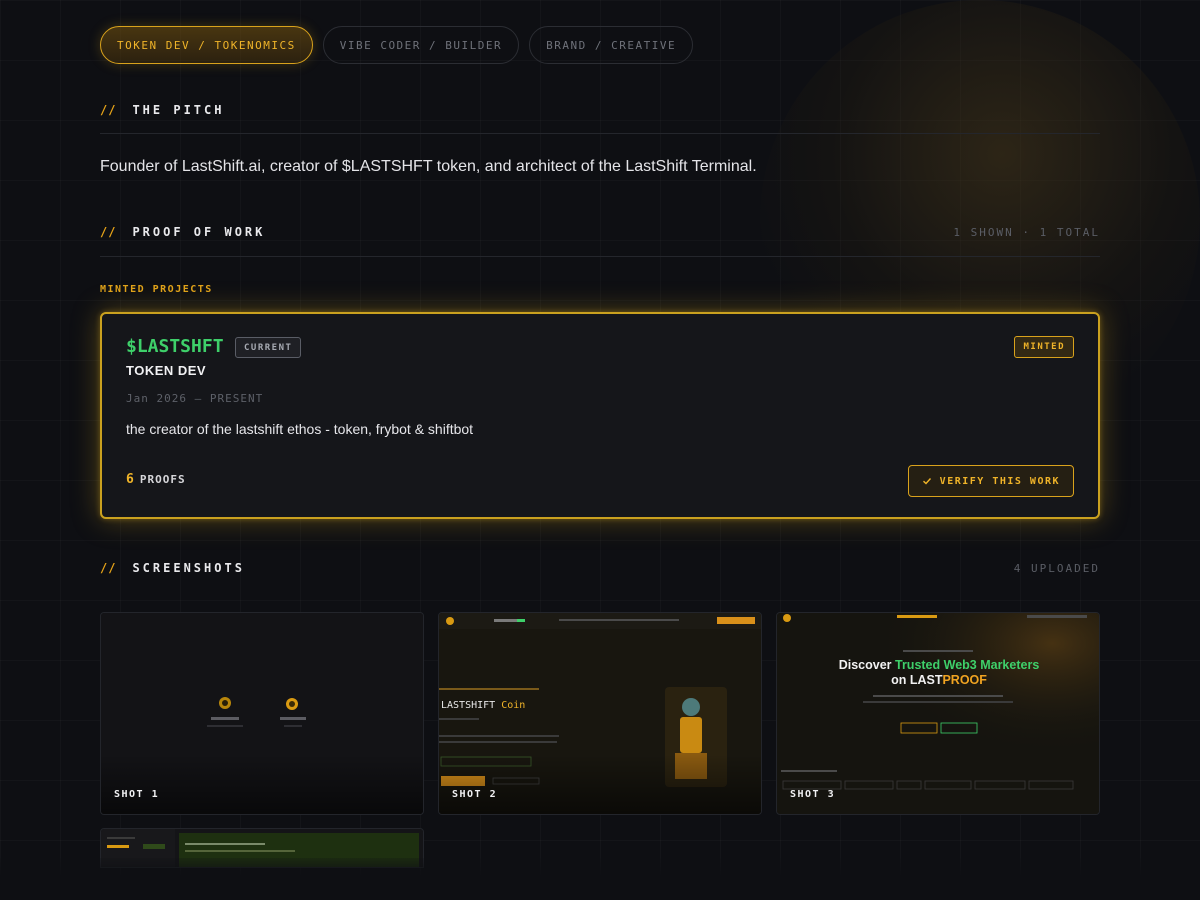  What do you see at coordinates (1026, 232) in the screenshot?
I see `pow-count: 1 SHOWN · 1 TOTAL` at bounding box center [1026, 232].